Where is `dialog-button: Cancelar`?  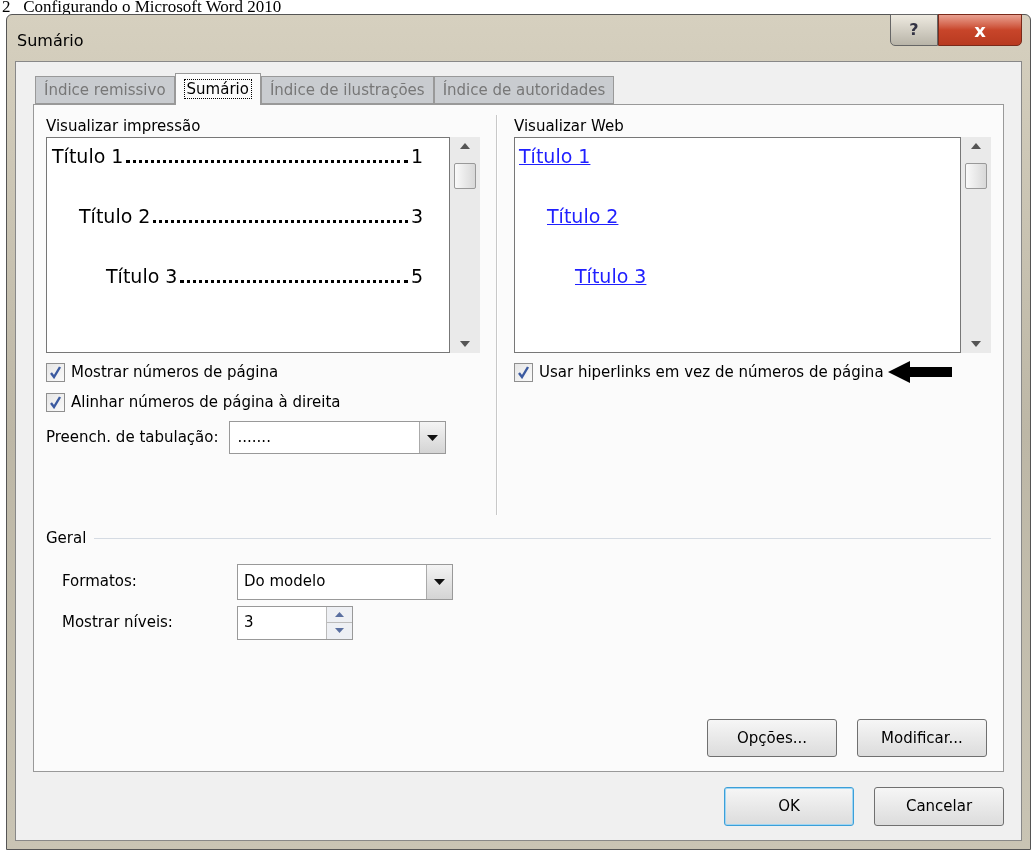
dialog-button: Cancelar is located at coordinates (939, 806).